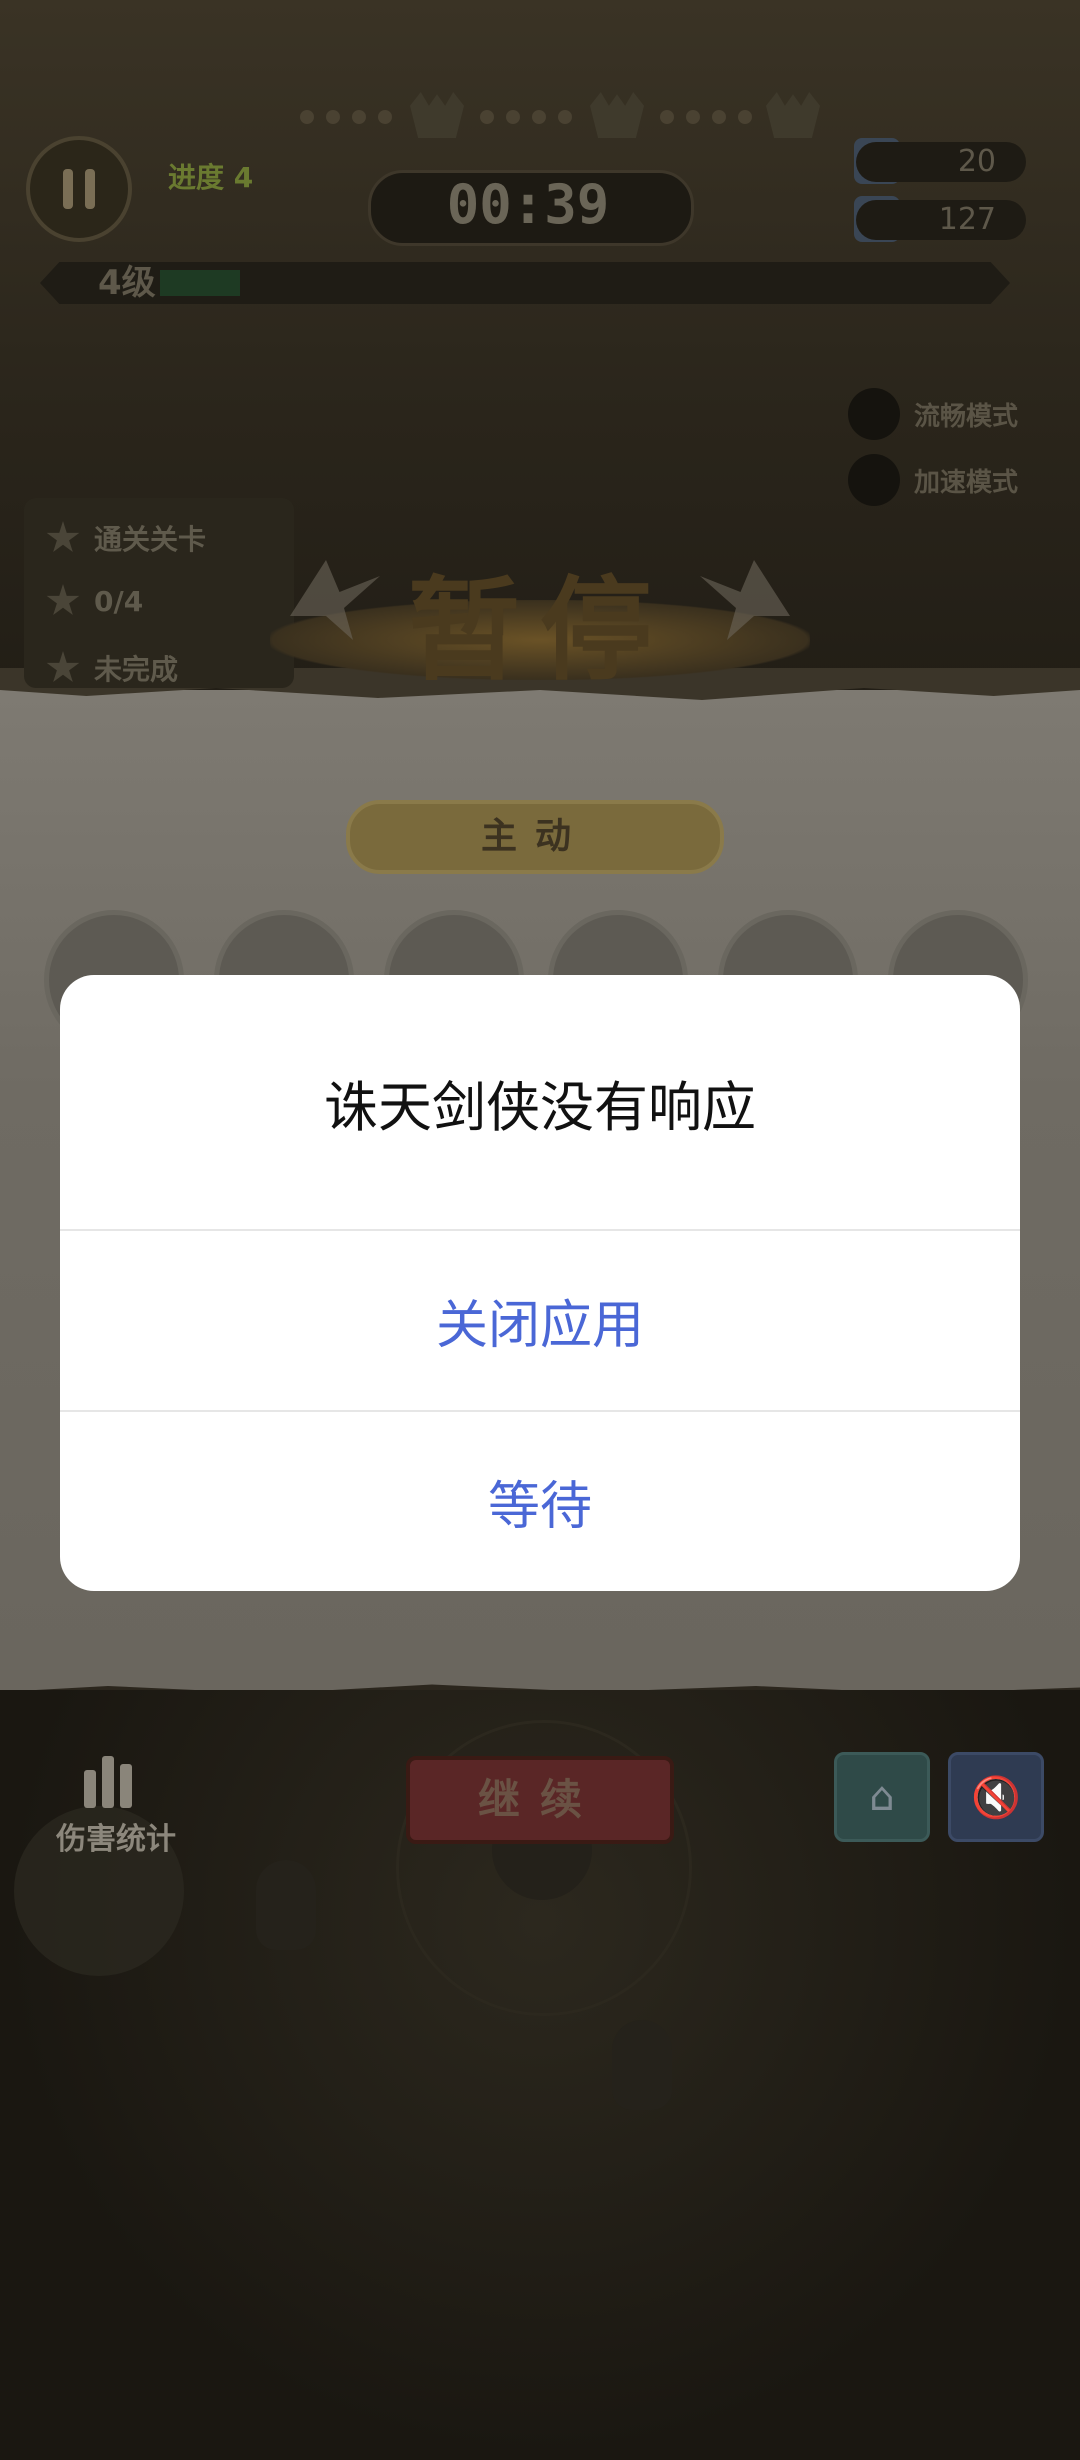 The height and width of the screenshot is (2460, 1080). I want to click on wait-button: 等待, so click(540, 1501).